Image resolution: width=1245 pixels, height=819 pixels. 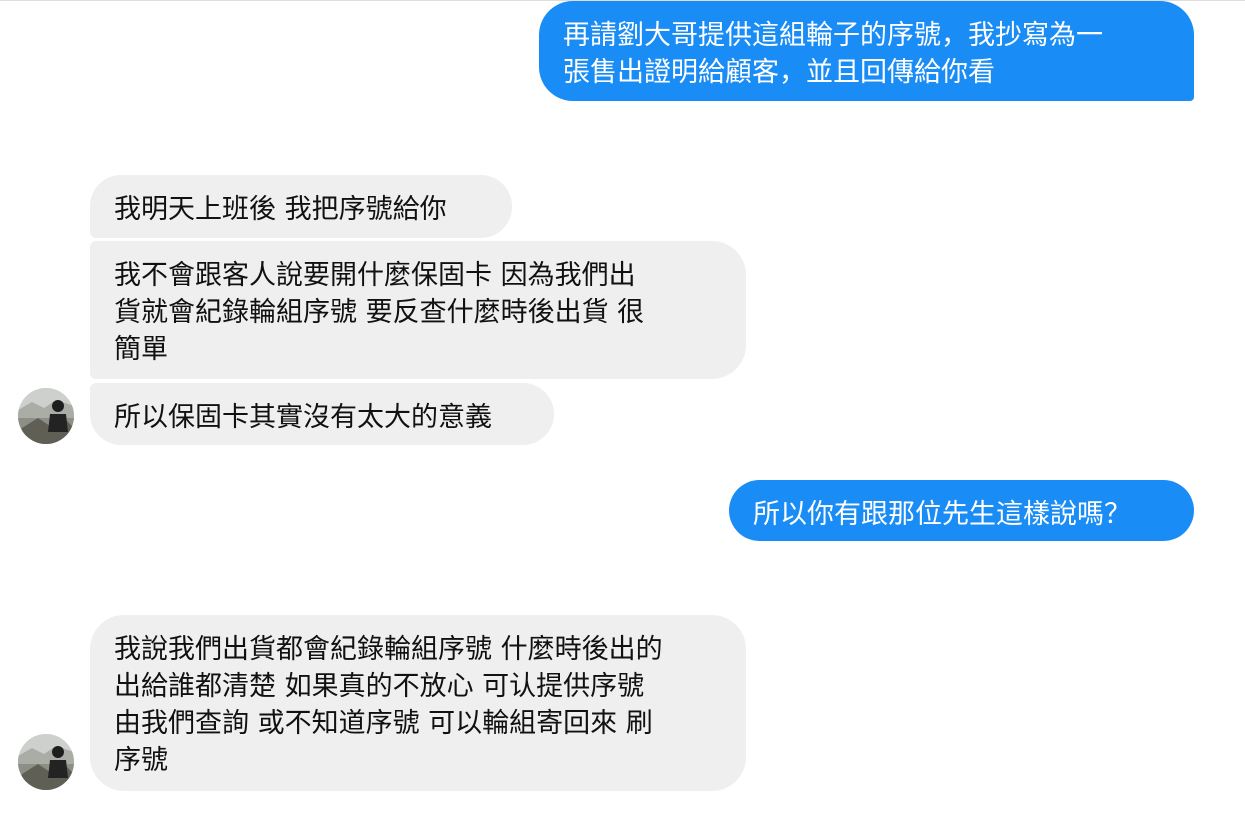 I want to click on outgoing-message-bubble: 所以你有跟那位先生這樣說嗎？, so click(x=961, y=510).